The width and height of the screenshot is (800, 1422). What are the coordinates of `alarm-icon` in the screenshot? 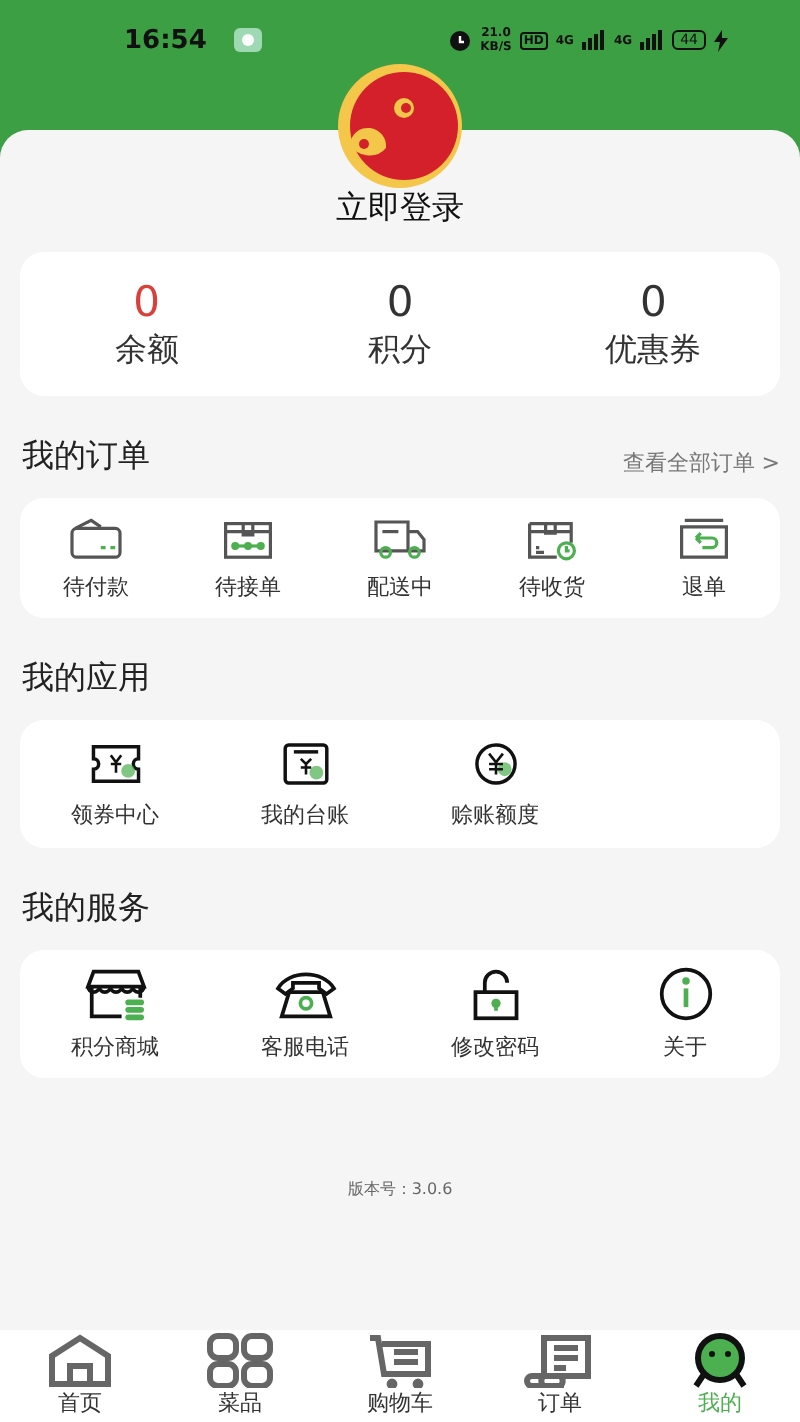 It's located at (460, 40).